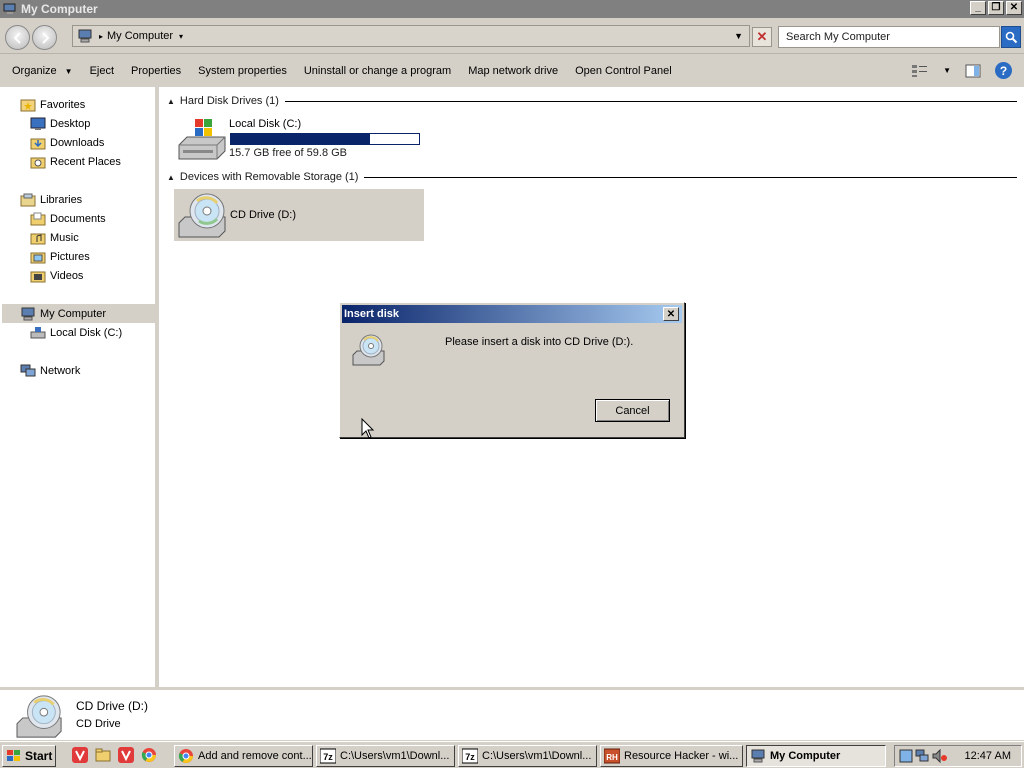  What do you see at coordinates (51, 199) in the screenshot?
I see `sidebar-item-libraries: Libraries` at bounding box center [51, 199].